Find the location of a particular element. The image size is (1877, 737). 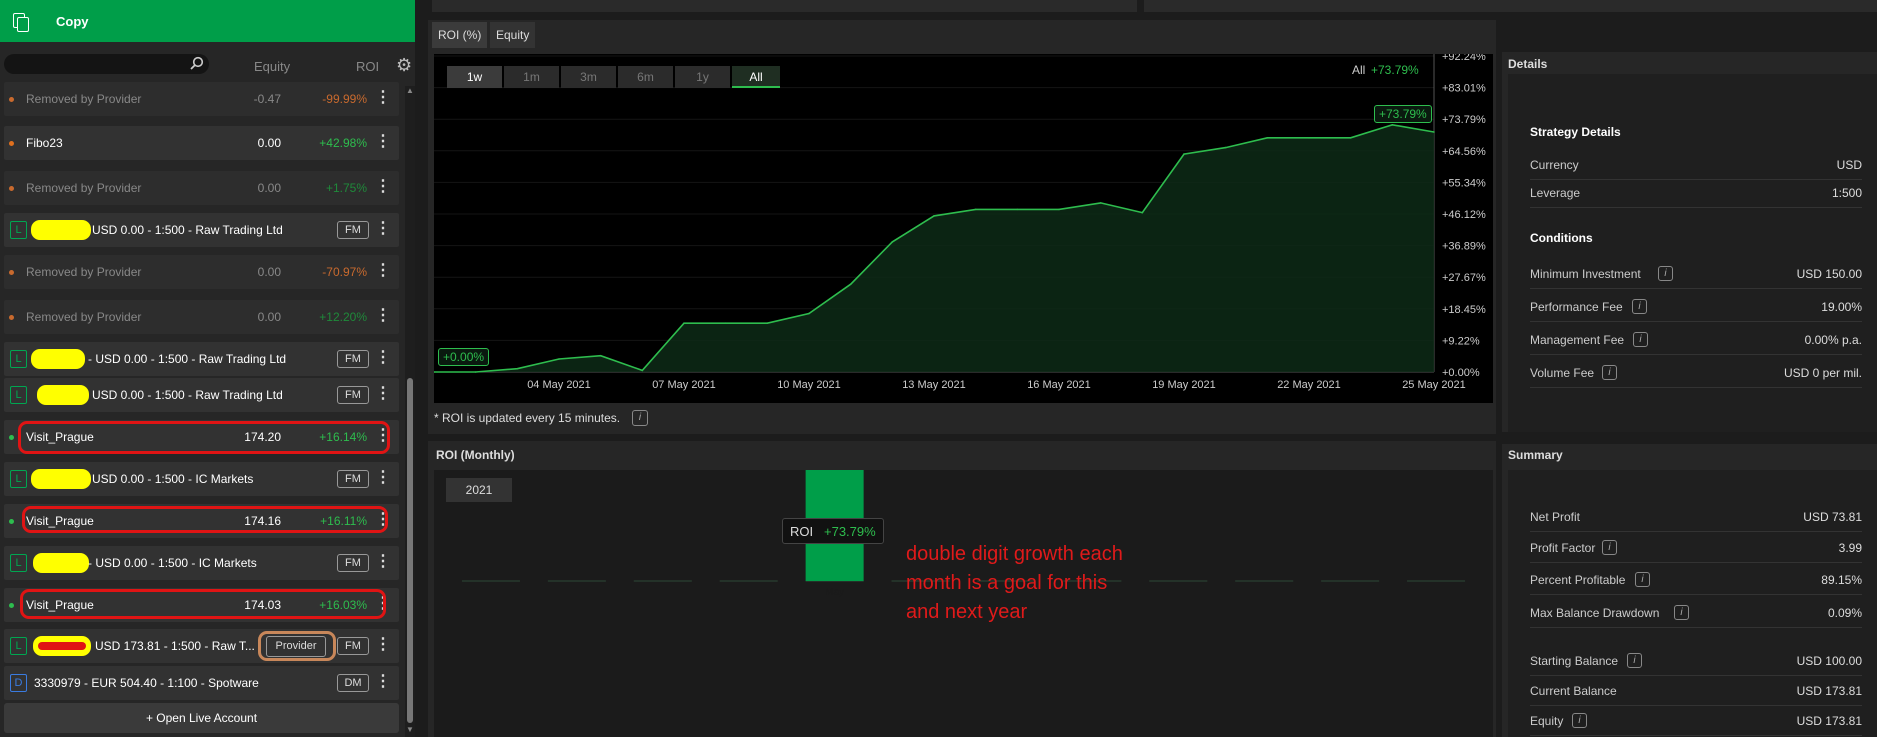

scroll-up-icon: ▲ is located at coordinates (410, 91).